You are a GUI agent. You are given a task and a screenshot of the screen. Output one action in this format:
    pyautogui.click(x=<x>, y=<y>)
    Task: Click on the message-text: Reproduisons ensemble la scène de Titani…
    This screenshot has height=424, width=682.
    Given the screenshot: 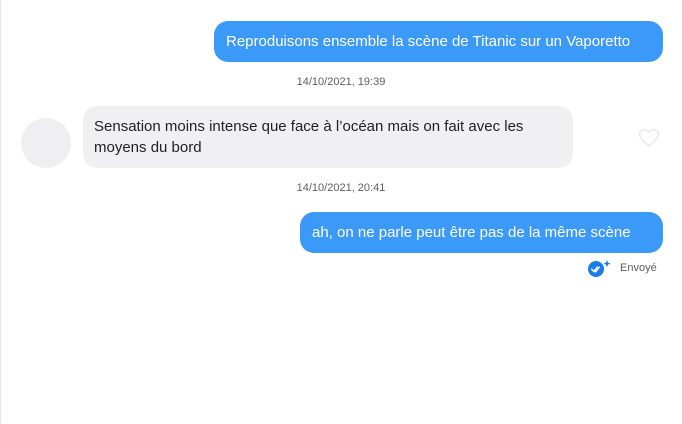 What is the action you would take?
    pyautogui.click(x=428, y=41)
    